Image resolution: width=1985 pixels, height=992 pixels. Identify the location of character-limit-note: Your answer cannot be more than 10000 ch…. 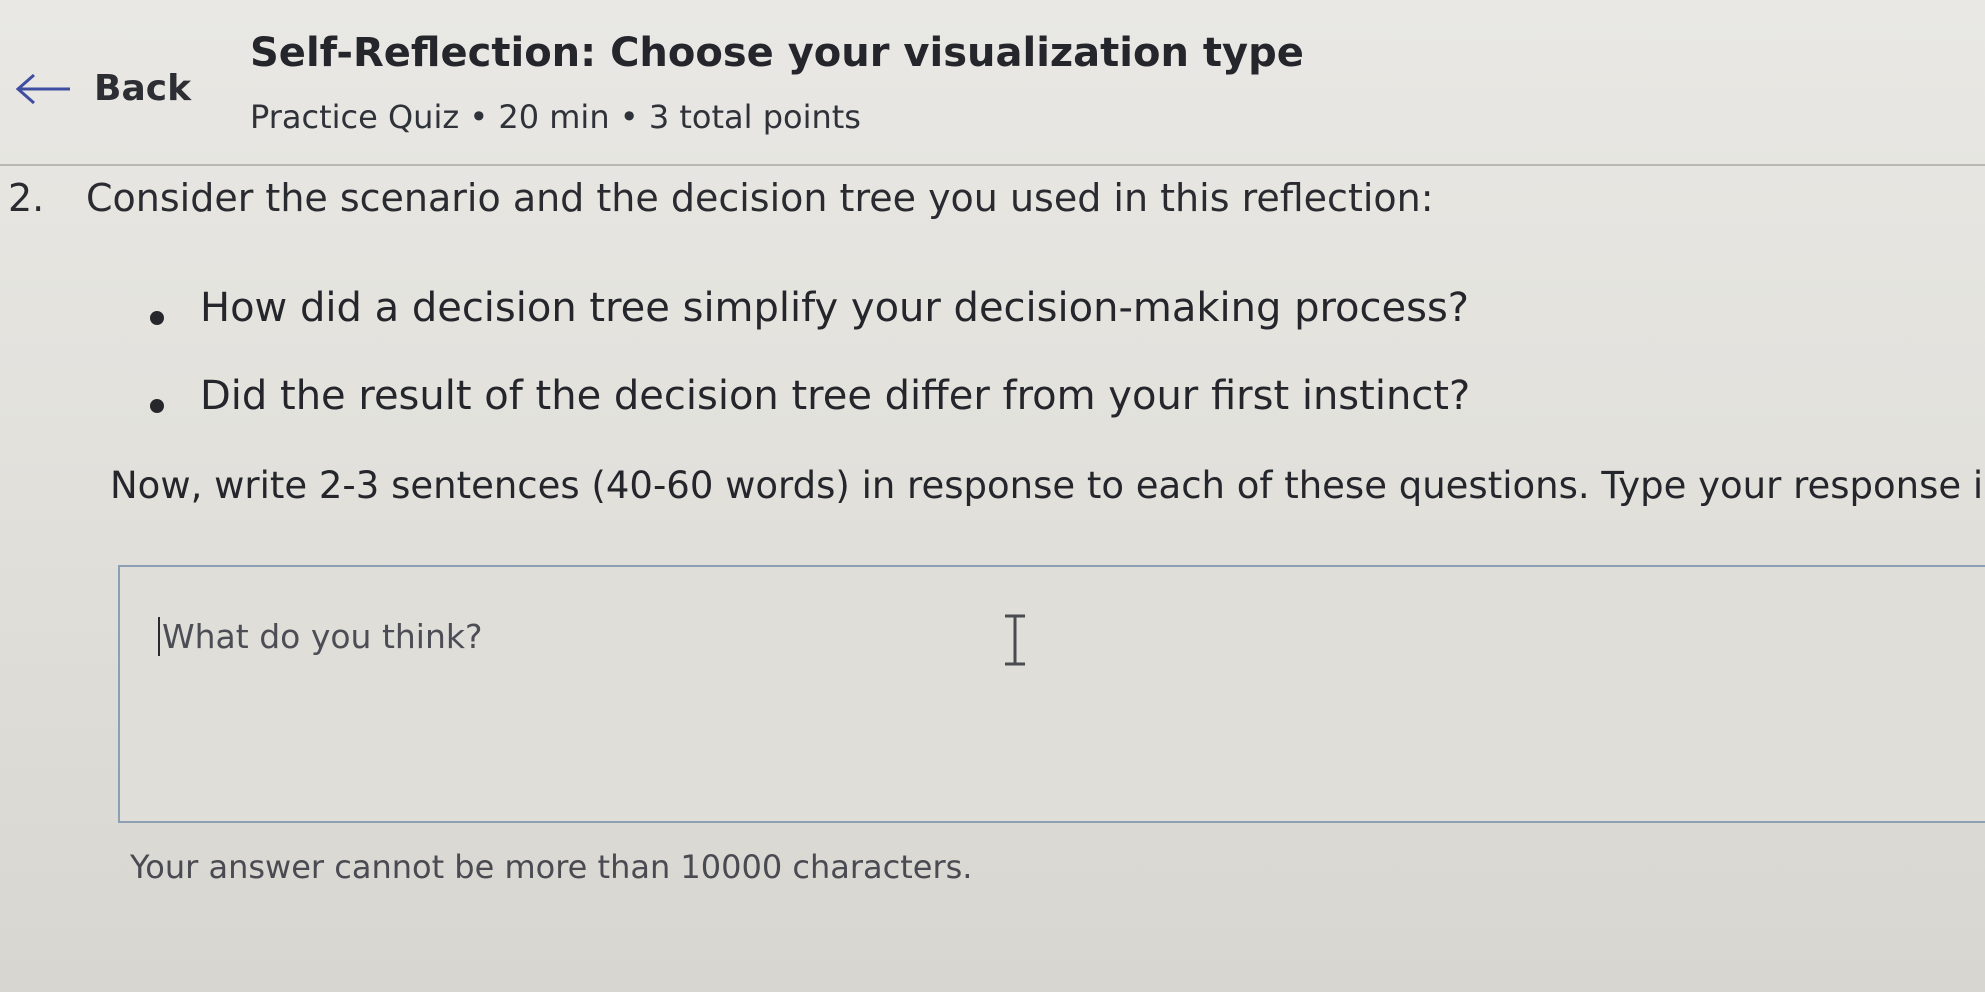
(551, 867).